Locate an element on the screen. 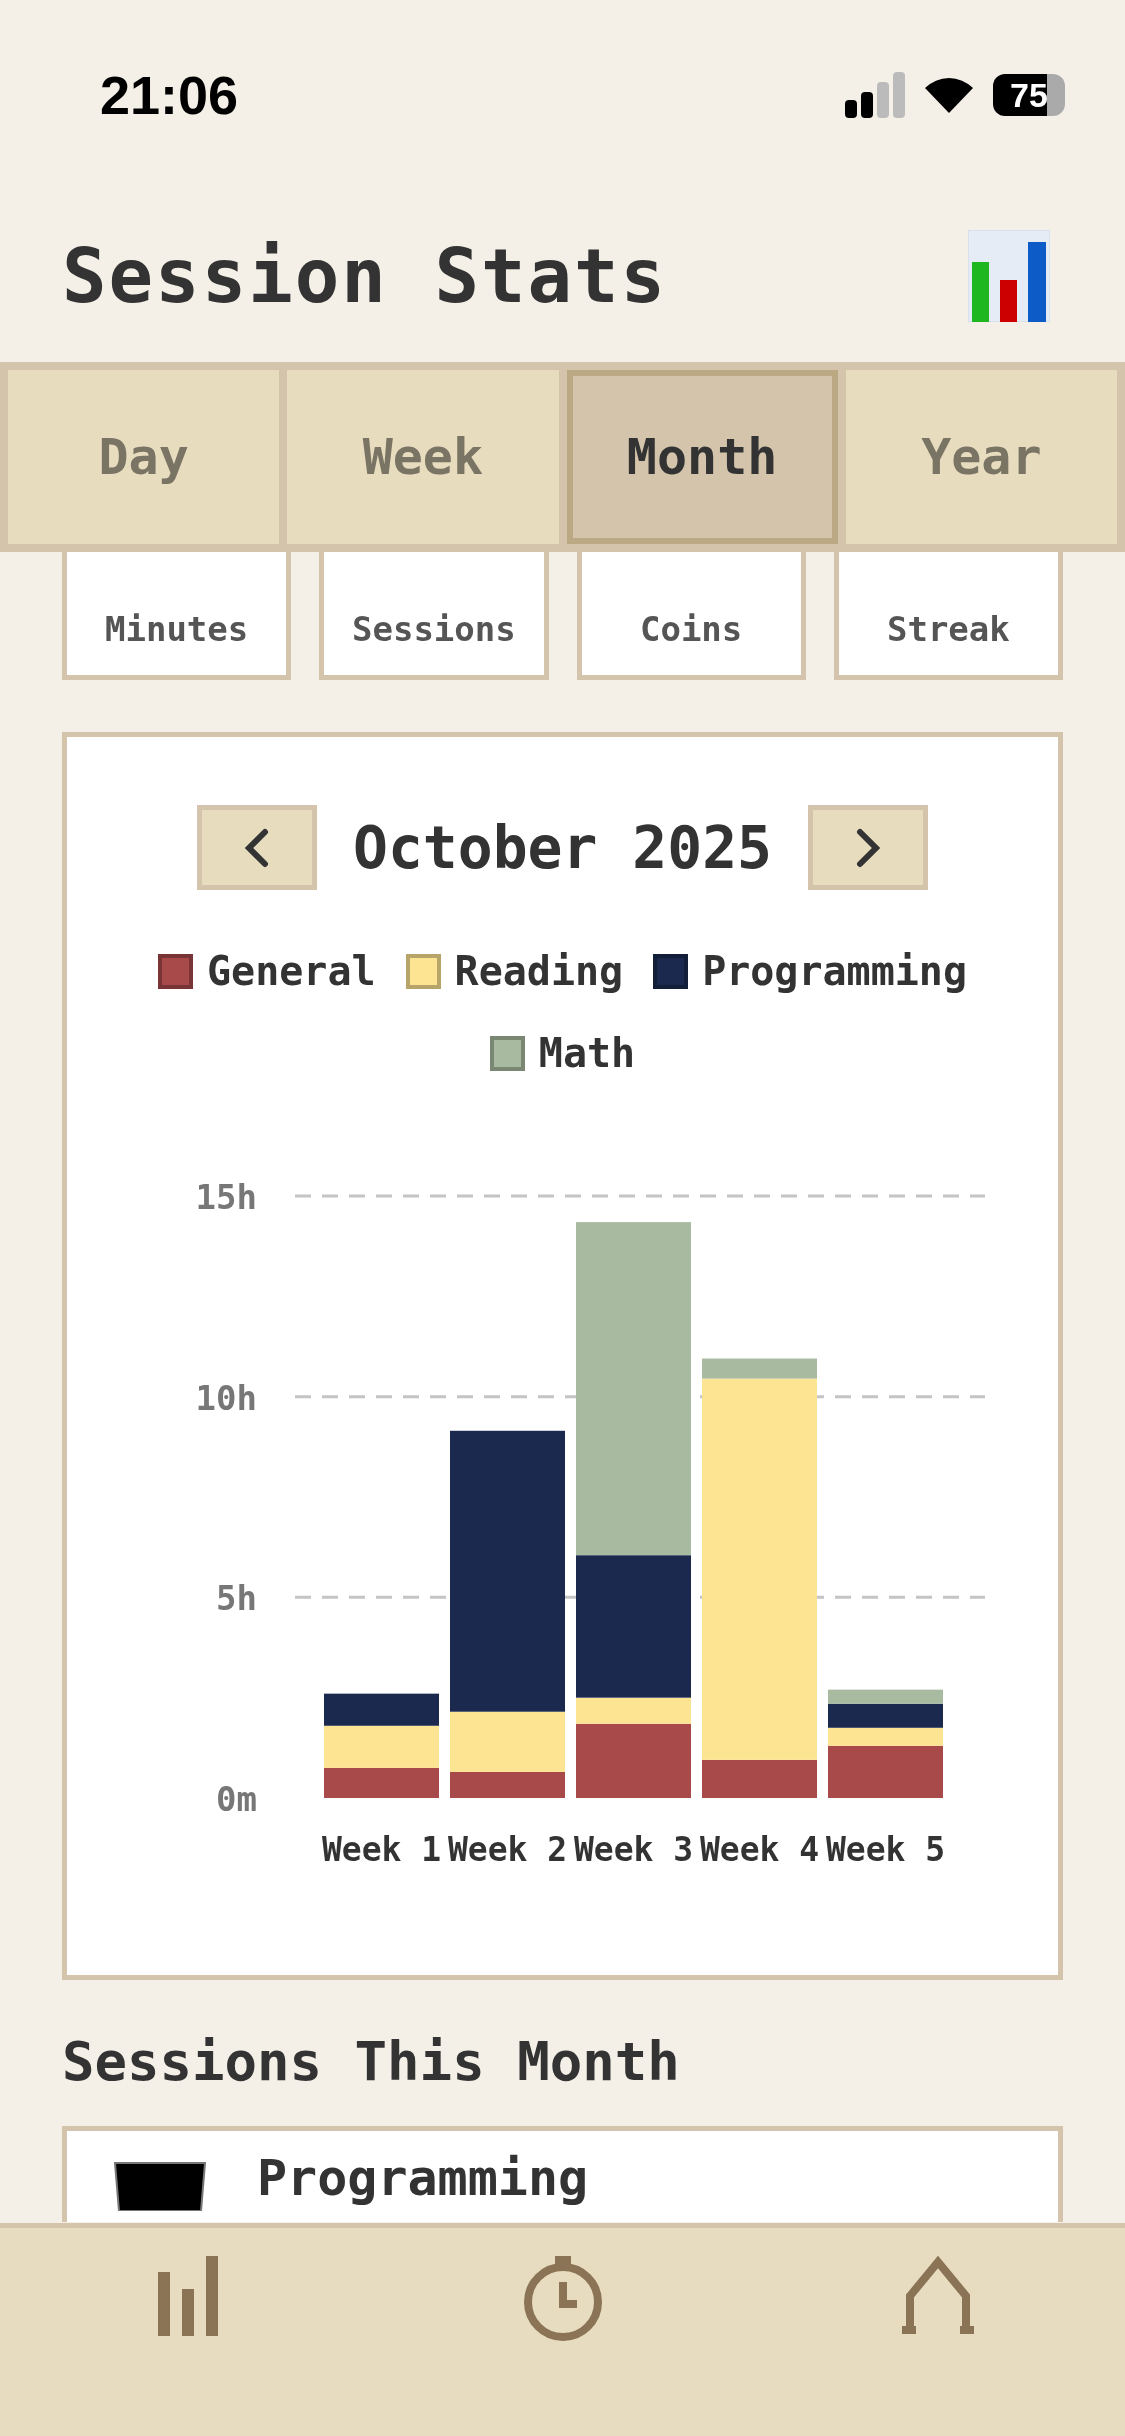 This screenshot has height=2436, width=1125. axis-label: 0m is located at coordinates (236, 1799).